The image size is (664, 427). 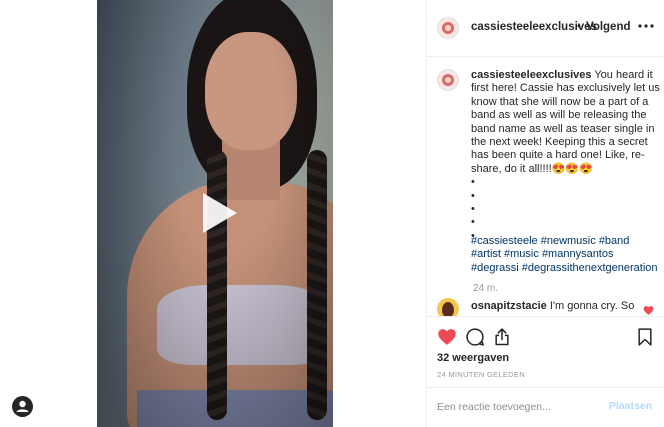 I want to click on post-actions: 32 weergaven 24 MINUTEN GELEDEN, so click(x=545, y=356).